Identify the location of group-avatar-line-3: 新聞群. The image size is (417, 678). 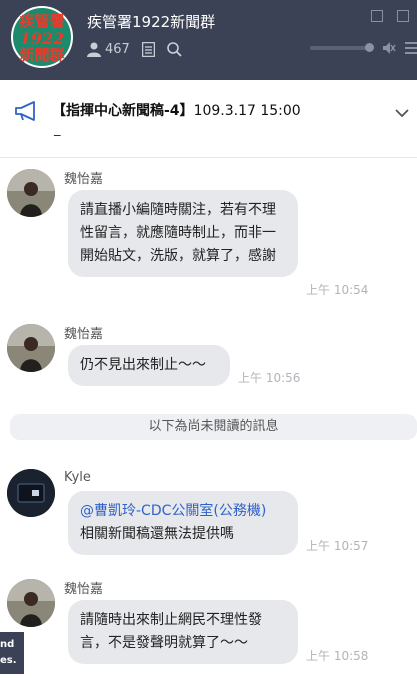
(42, 55).